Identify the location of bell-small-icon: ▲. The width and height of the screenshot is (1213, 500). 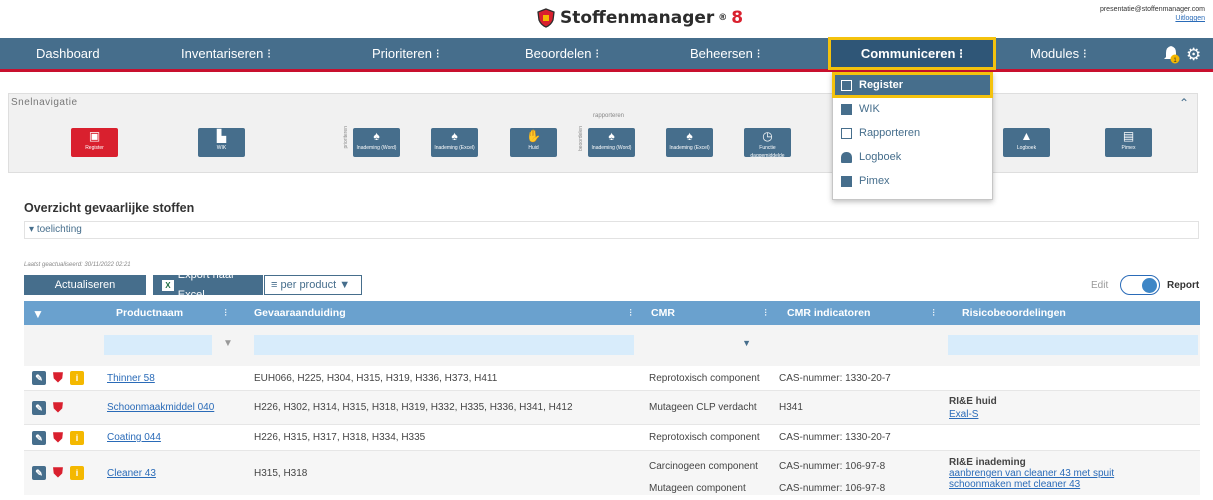
(1026, 136).